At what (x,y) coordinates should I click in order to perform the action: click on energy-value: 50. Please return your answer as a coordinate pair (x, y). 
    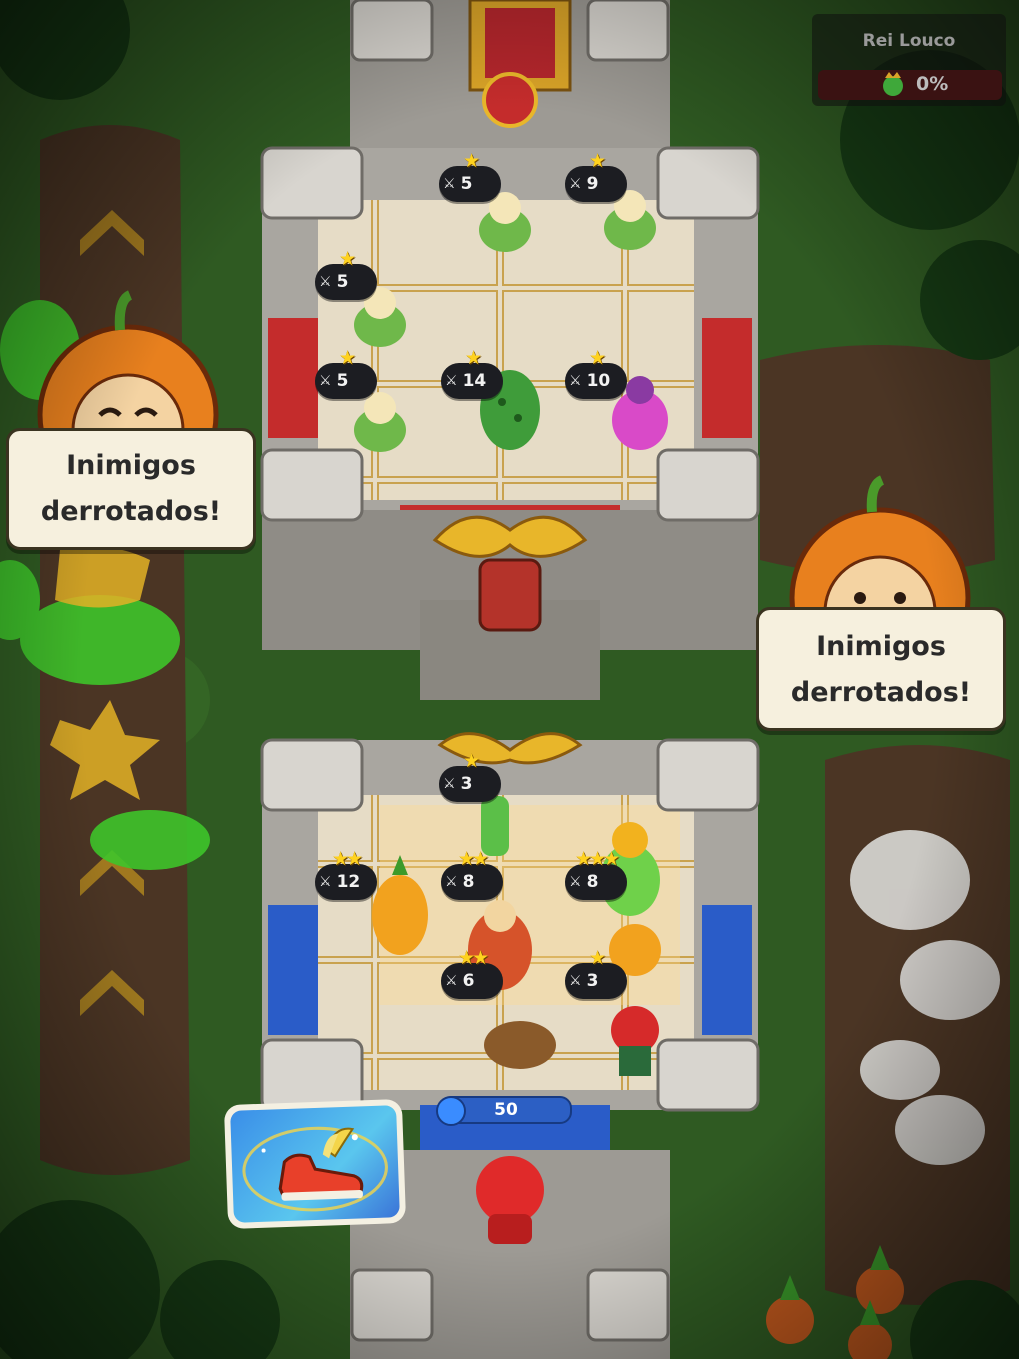
    Looking at the image, I should click on (506, 1110).